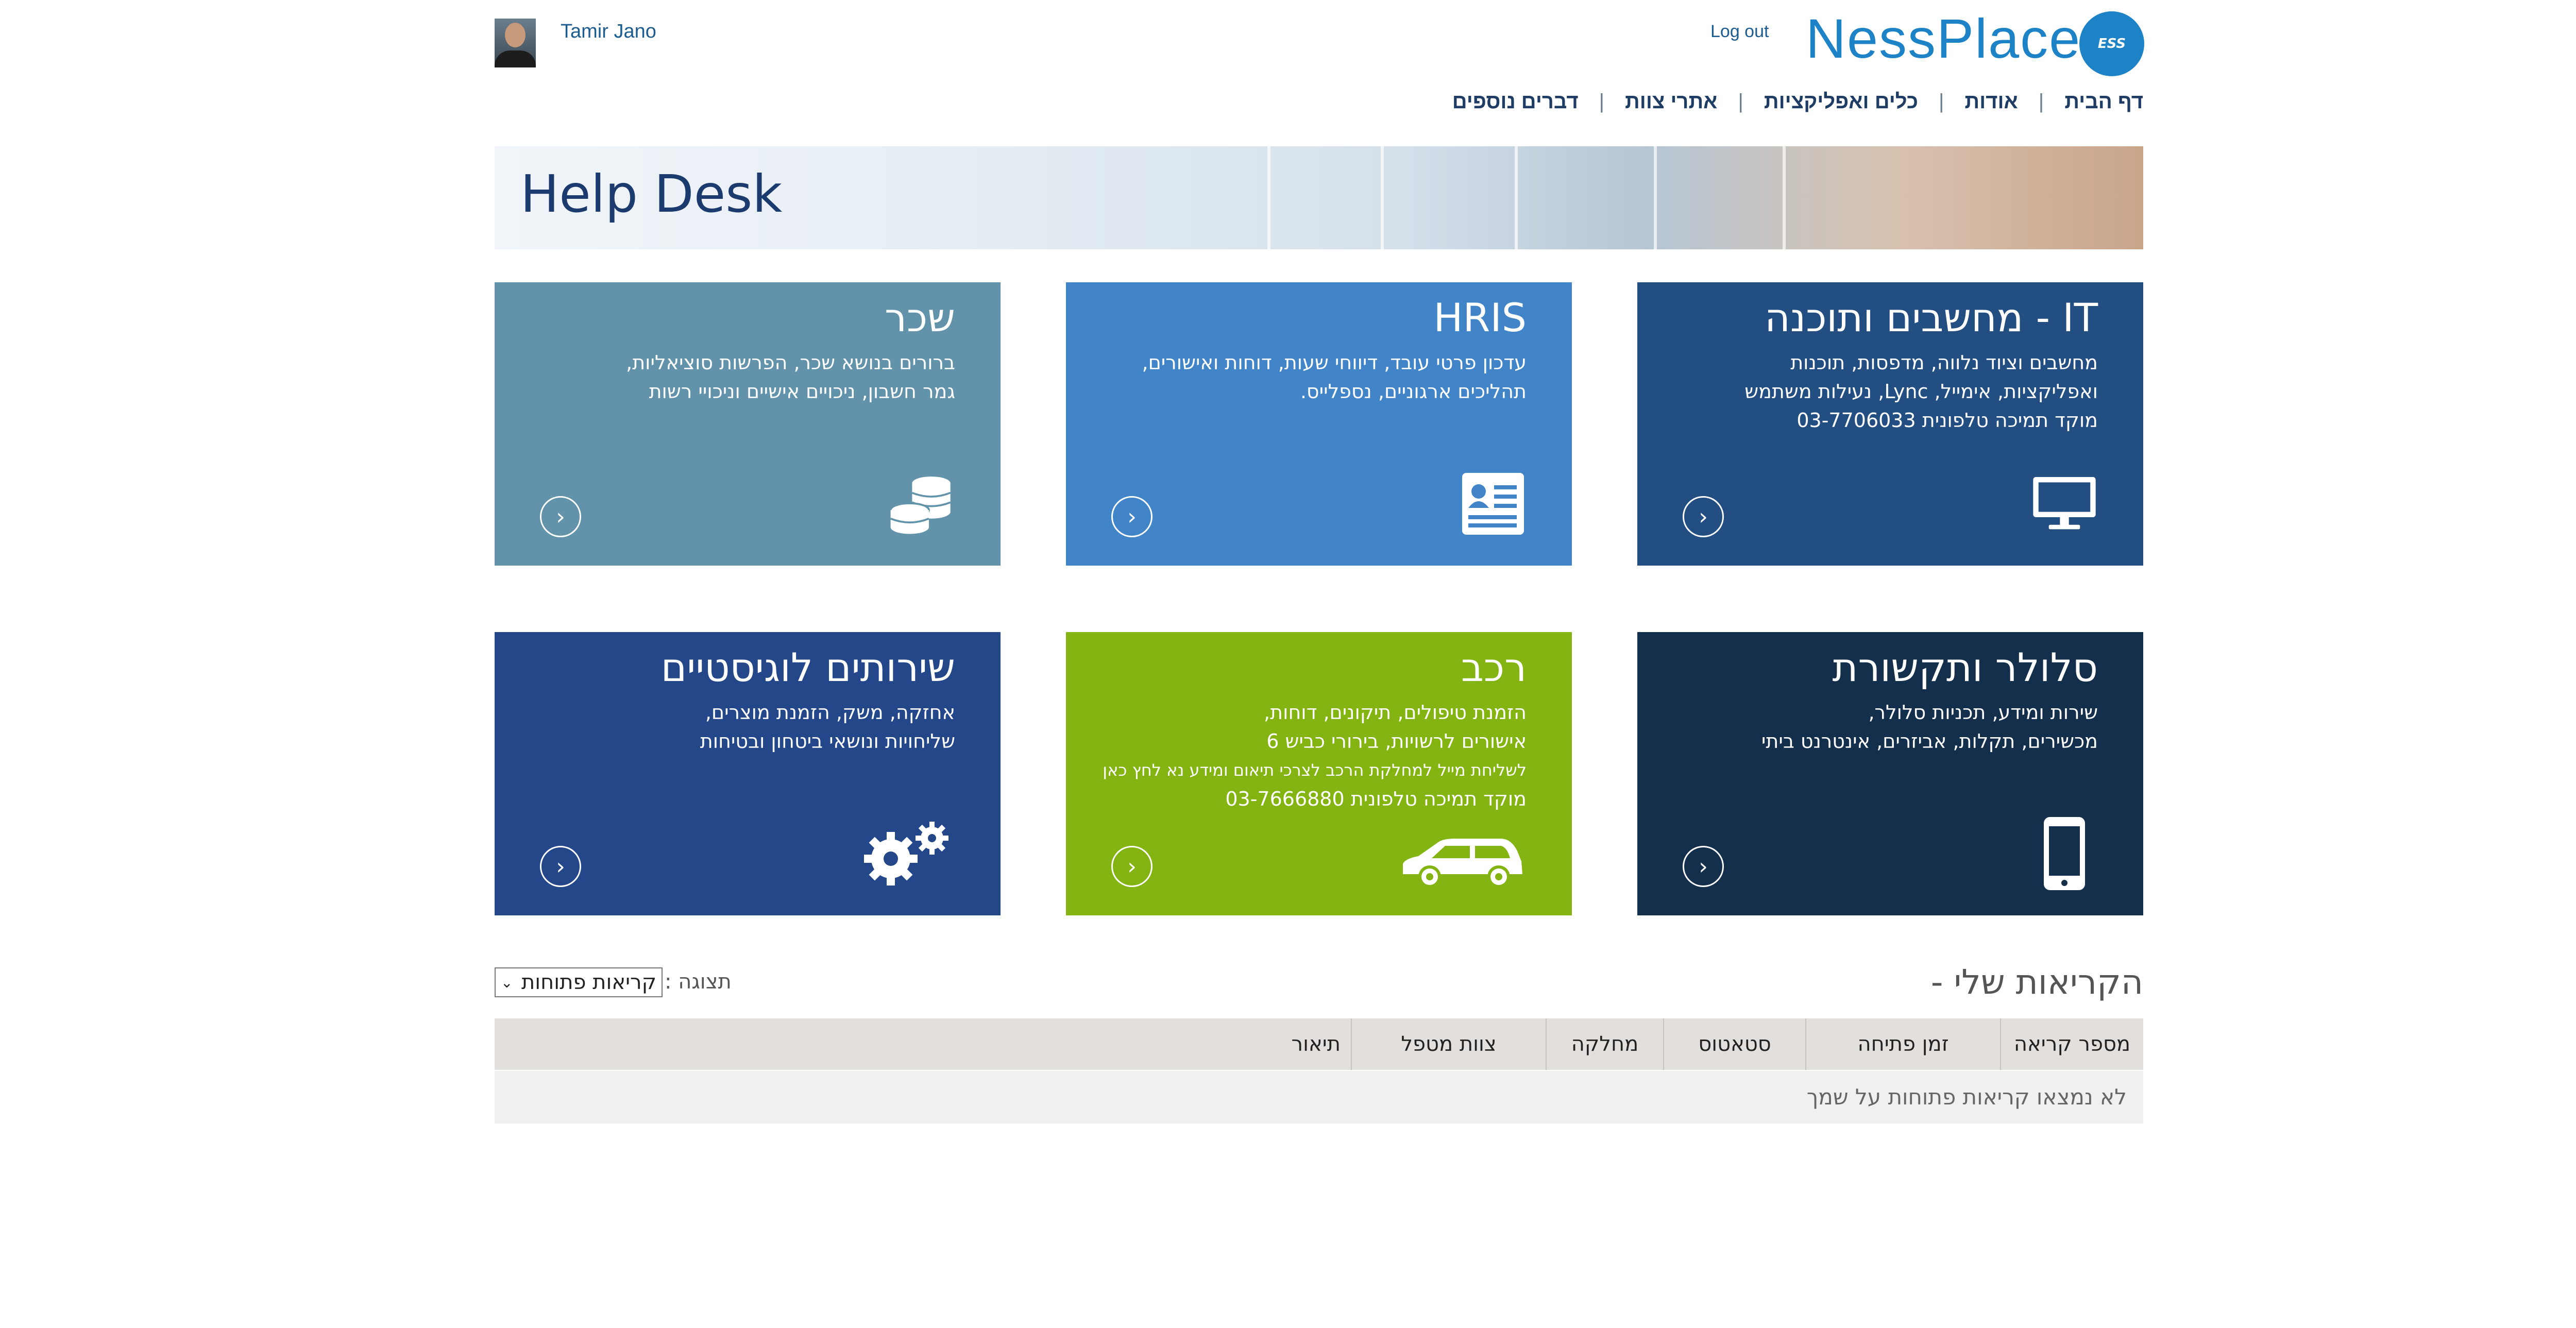 This screenshot has width=2576, height=1328. I want to click on coins-icon, so click(921, 503).